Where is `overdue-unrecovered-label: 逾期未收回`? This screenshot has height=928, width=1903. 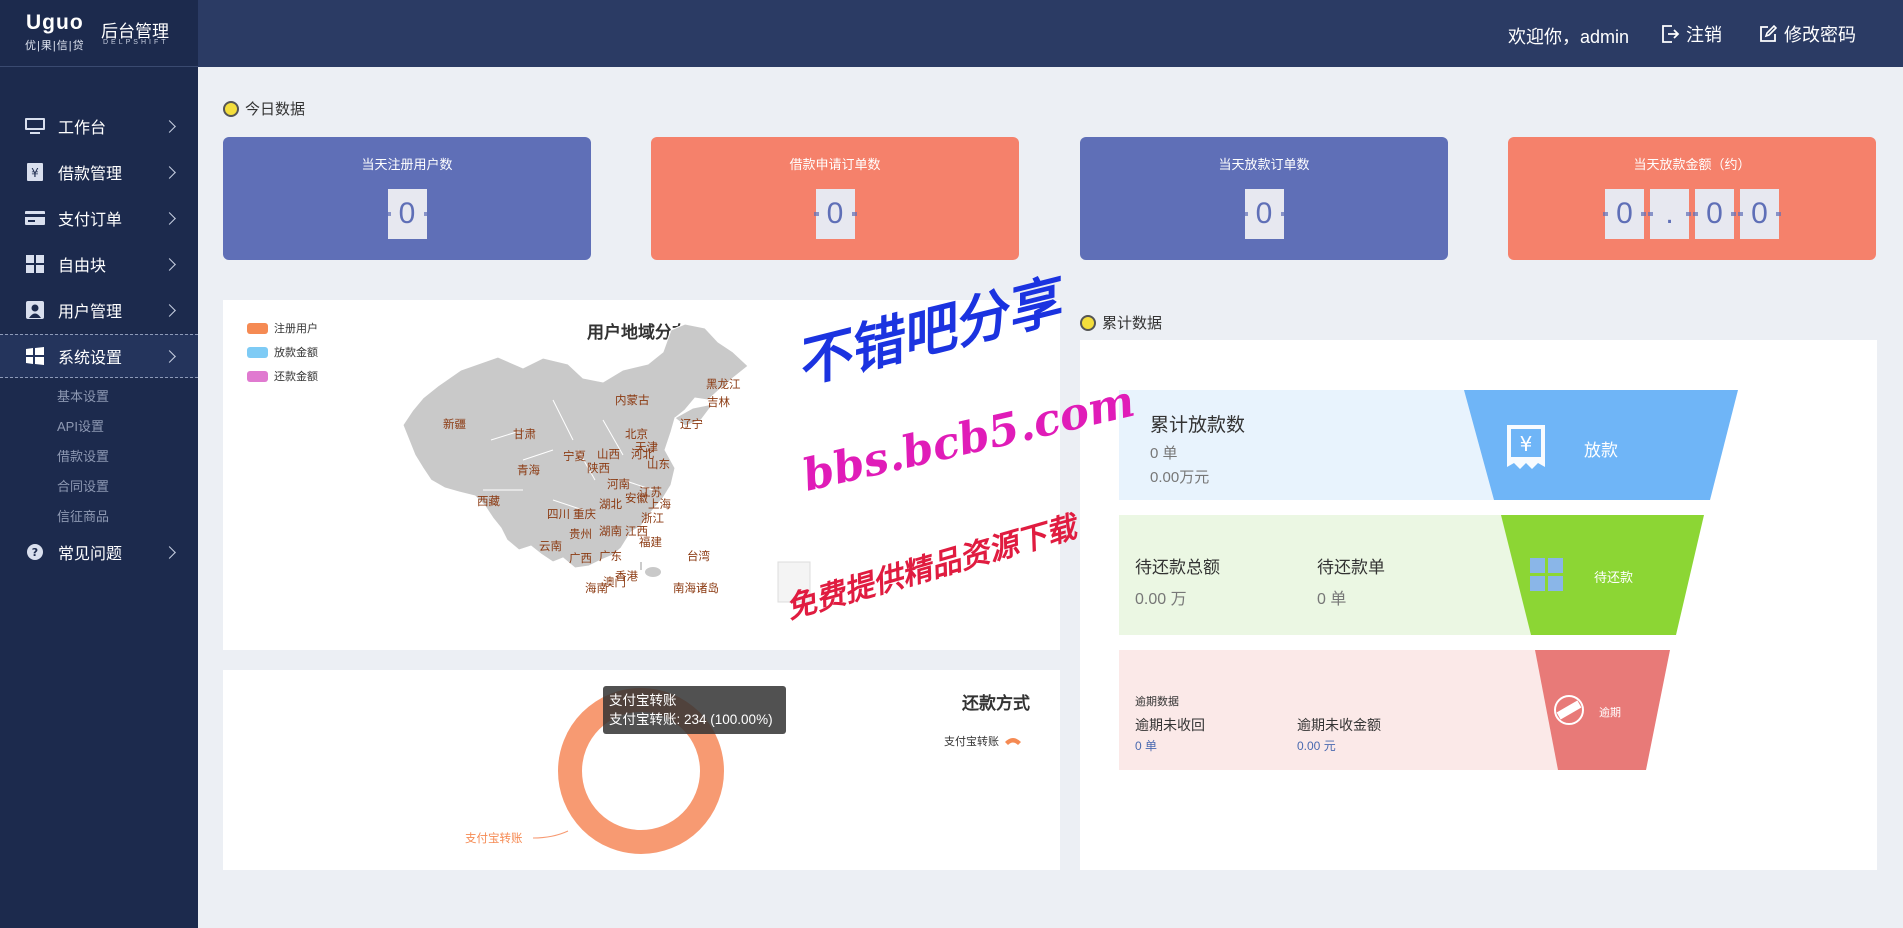
overdue-unrecovered-label: 逾期未收回 is located at coordinates (1170, 725).